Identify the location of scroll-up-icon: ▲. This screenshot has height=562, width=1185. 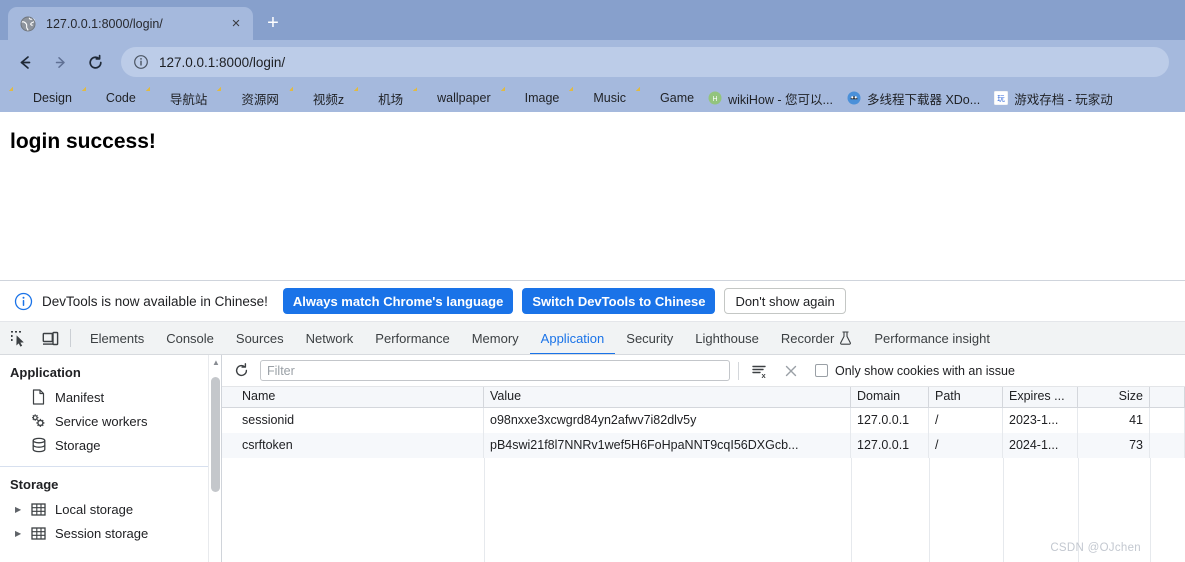
(216, 362).